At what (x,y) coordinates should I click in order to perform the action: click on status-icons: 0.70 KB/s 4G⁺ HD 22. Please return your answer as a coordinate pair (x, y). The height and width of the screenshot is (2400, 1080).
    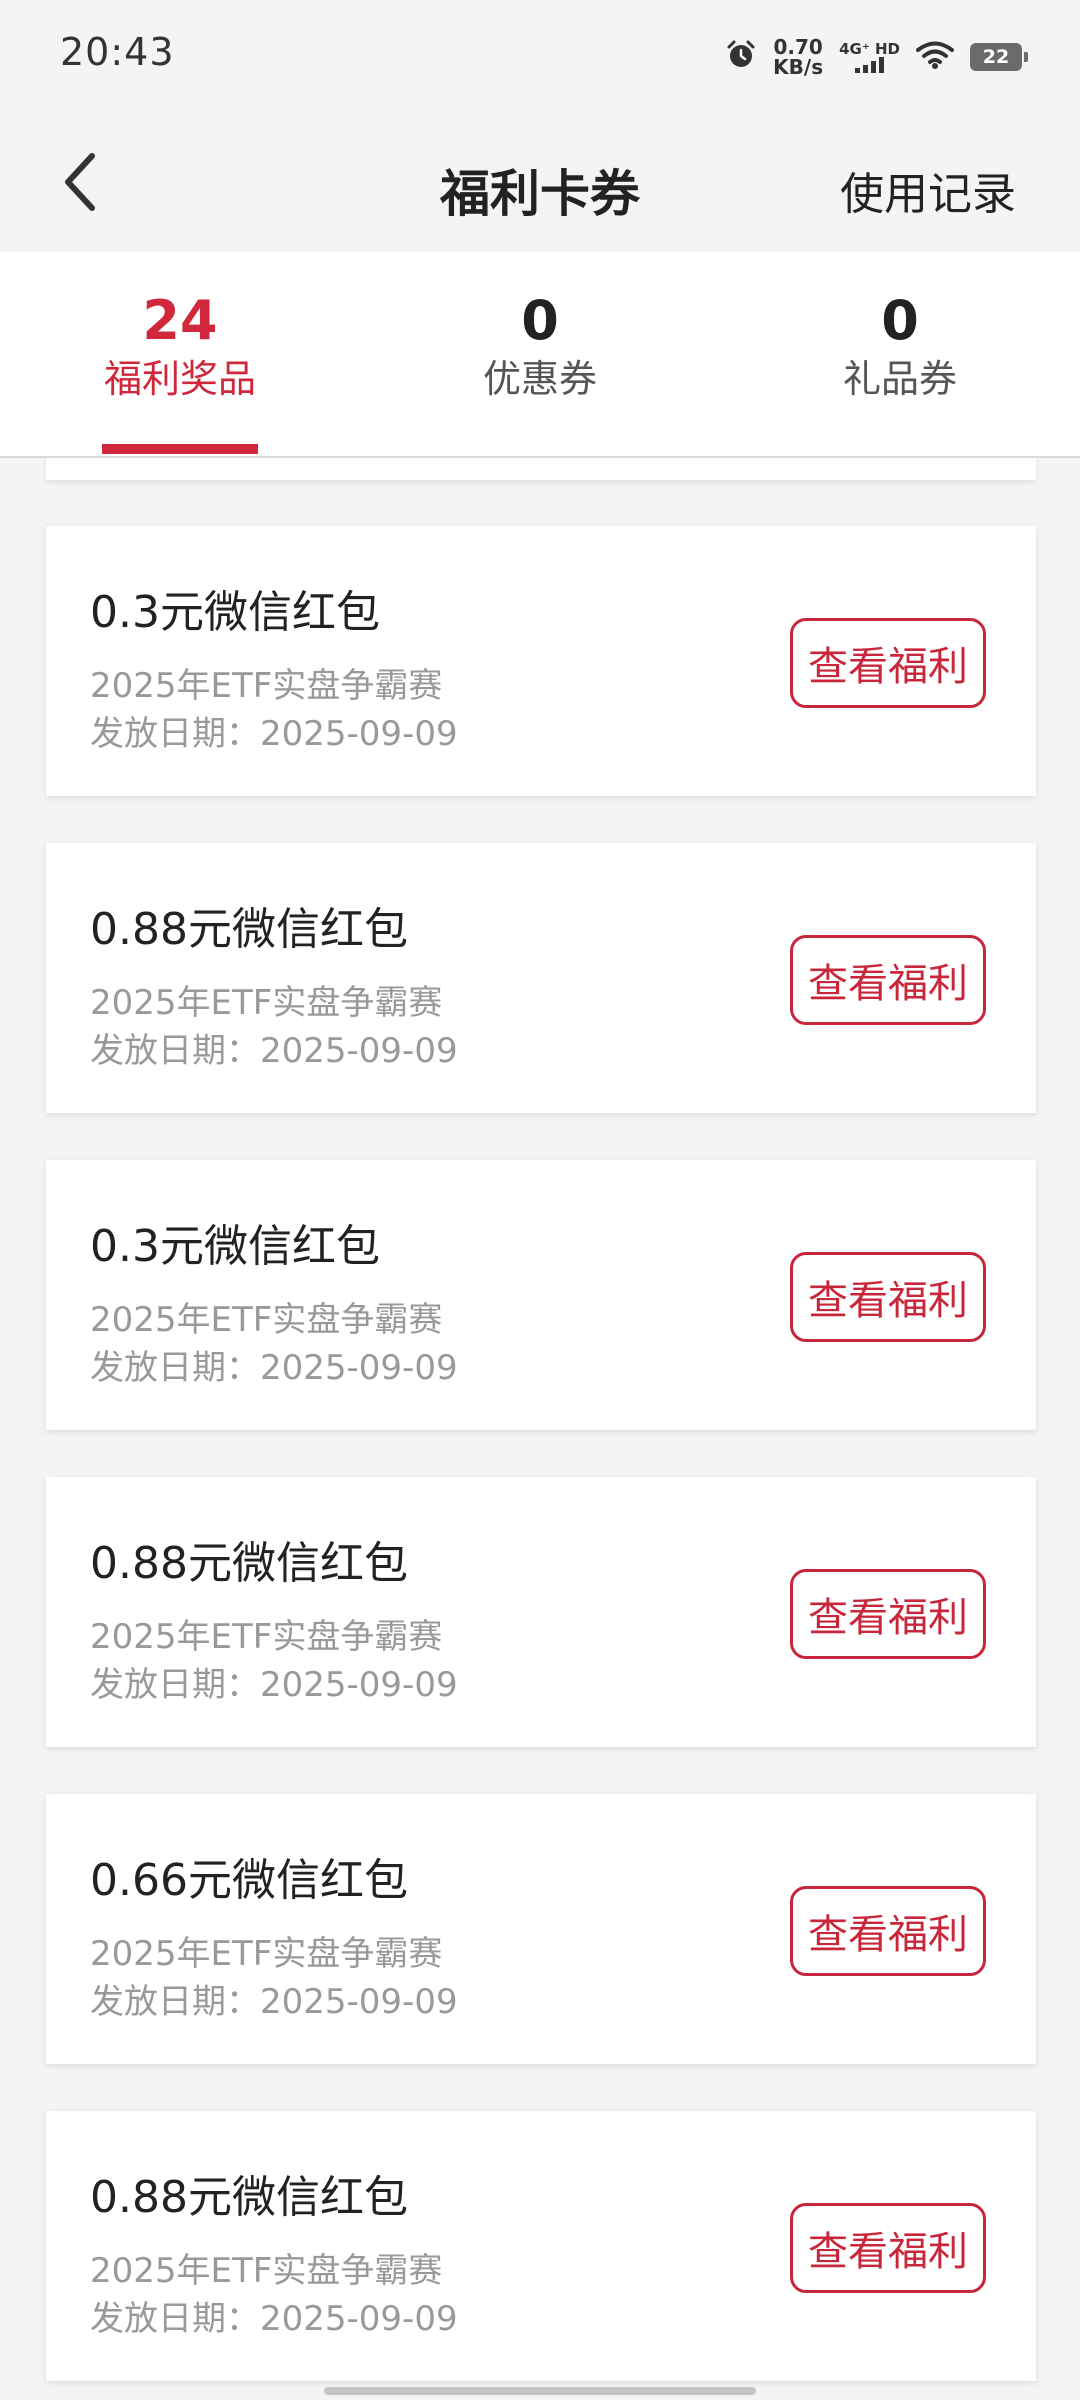
    Looking at the image, I should click on (876, 57).